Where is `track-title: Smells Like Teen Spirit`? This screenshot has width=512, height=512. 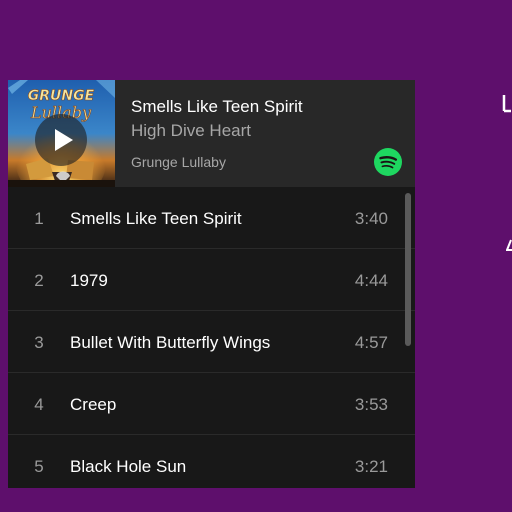 track-title: Smells Like Teen Spirit is located at coordinates (156, 218).